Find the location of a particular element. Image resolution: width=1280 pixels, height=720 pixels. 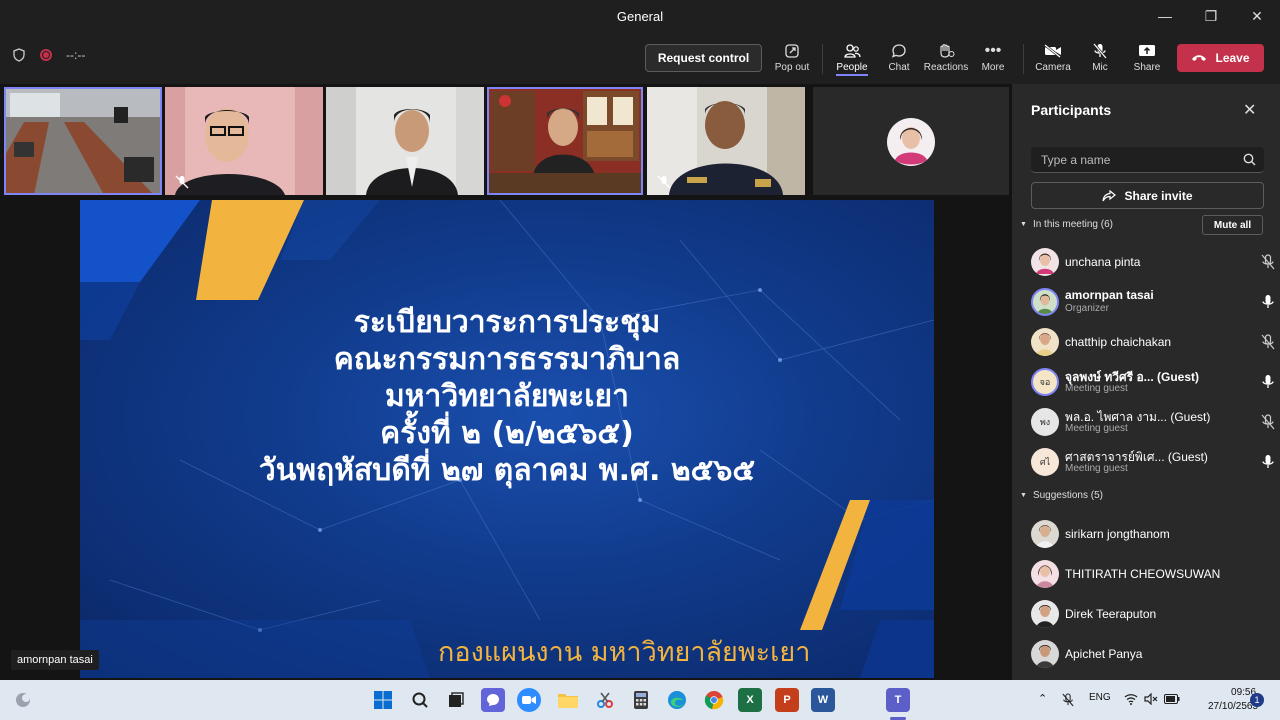

reactions-button: Reactions is located at coordinates (946, 60).